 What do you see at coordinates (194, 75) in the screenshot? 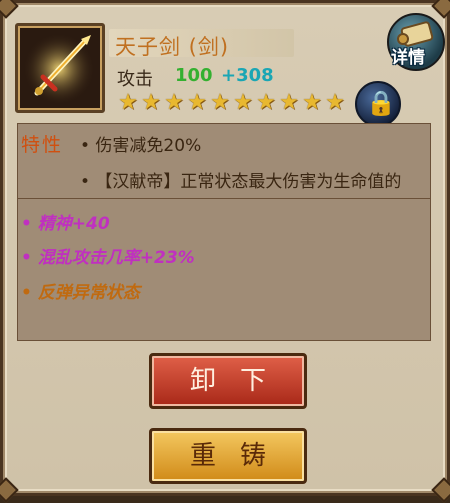
I see `attack-base-value: 100` at bounding box center [194, 75].